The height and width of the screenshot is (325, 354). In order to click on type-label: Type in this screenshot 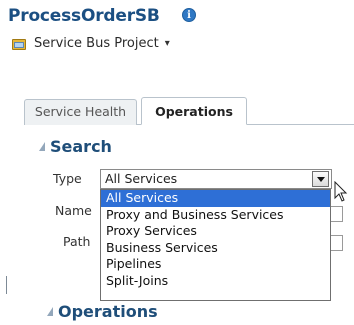, I will do `click(67, 178)`.